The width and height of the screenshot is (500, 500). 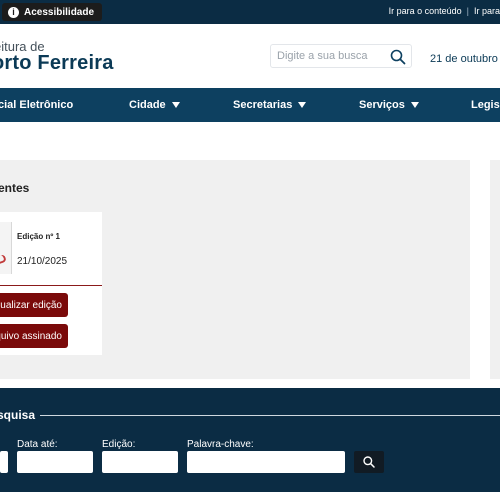 I want to click on search-divider, so click(x=270, y=415).